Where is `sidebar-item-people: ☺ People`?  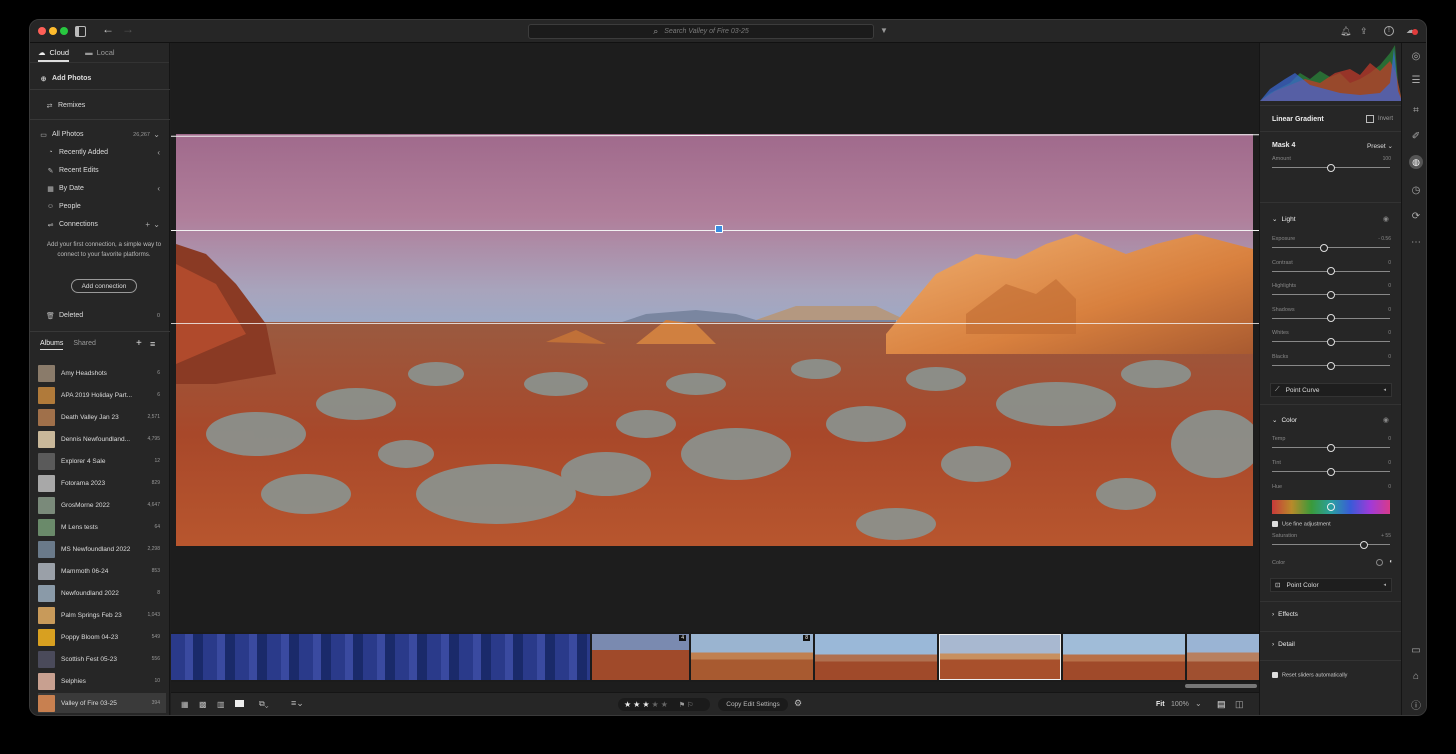
sidebar-item-people: ☺ People is located at coordinates (100, 206).